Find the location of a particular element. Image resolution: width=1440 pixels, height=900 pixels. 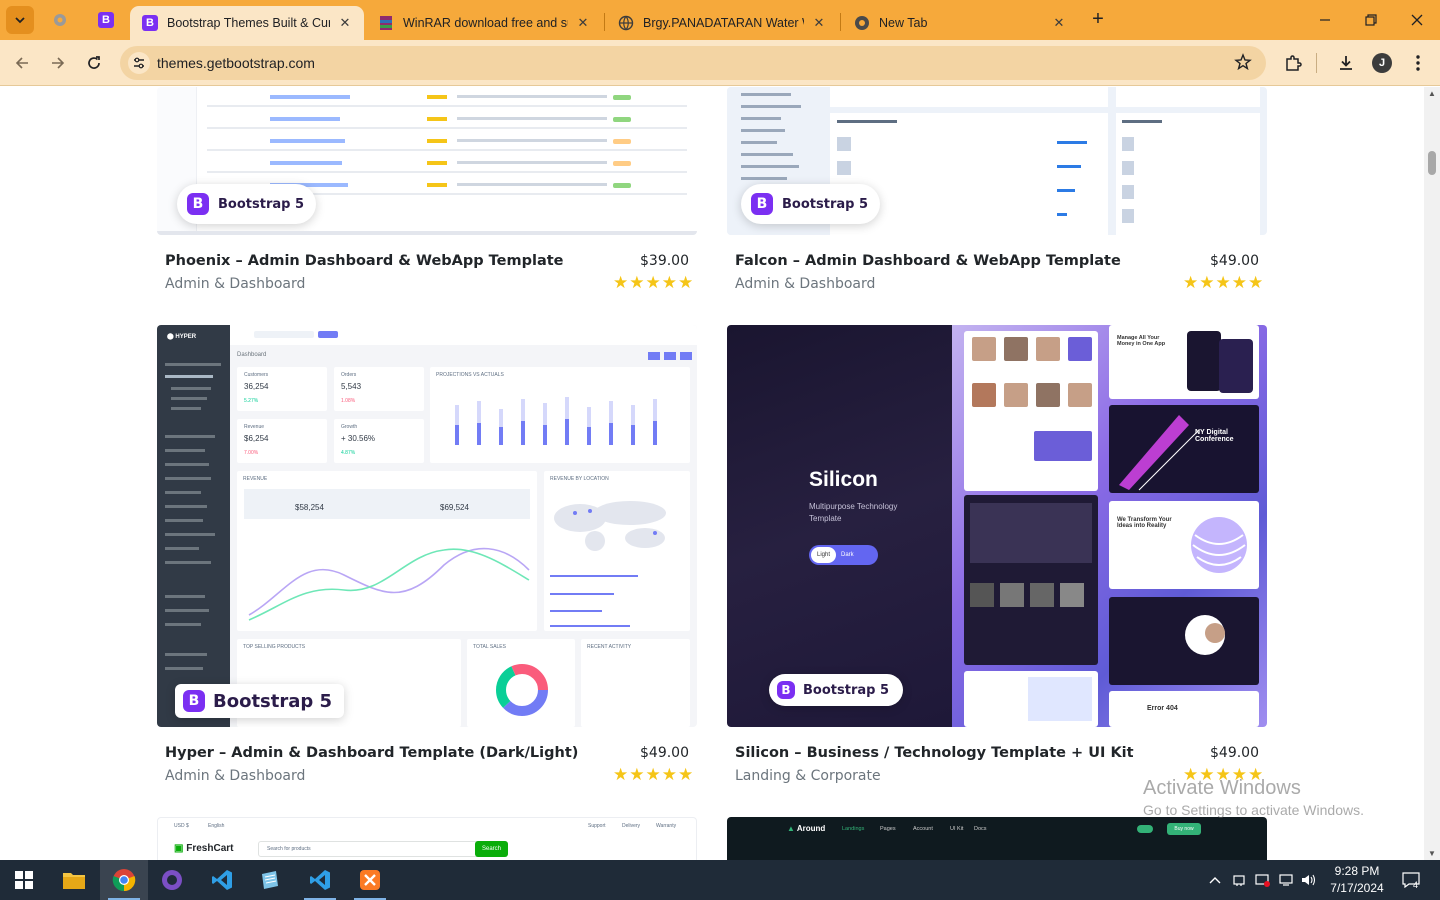

chevron-up-icon is located at coordinates (1215, 880).